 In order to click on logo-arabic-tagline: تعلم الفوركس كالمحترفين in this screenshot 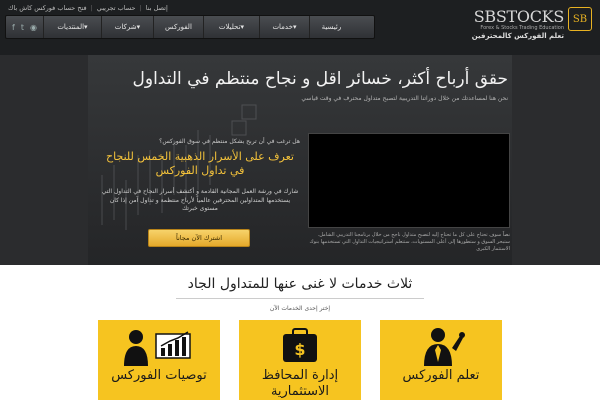, I will do `click(517, 36)`.